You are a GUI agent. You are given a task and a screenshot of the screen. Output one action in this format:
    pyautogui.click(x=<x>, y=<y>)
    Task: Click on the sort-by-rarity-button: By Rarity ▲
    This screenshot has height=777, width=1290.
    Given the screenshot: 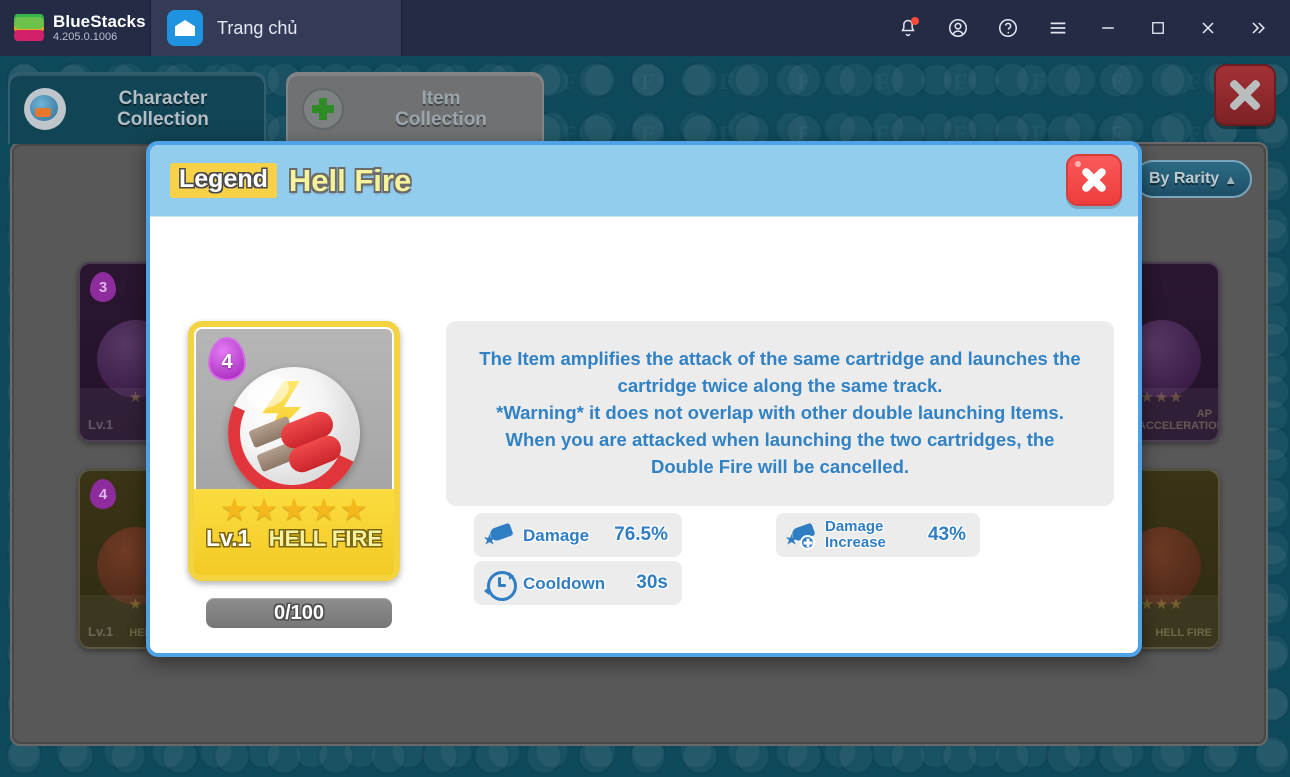 What is the action you would take?
    pyautogui.click(x=1193, y=179)
    